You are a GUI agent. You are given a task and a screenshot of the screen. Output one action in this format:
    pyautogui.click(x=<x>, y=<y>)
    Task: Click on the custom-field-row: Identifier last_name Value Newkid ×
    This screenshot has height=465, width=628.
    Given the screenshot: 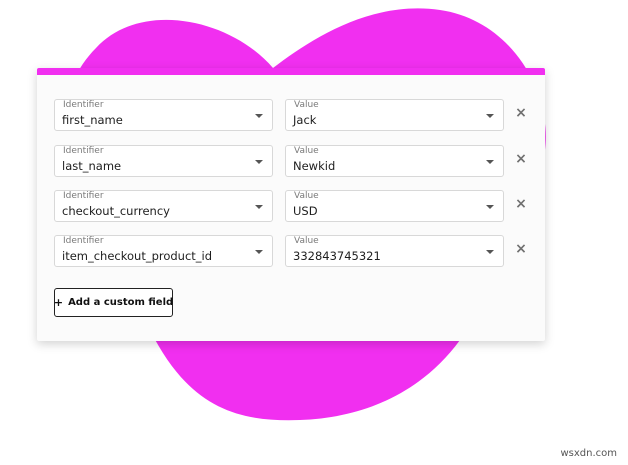 What is the action you would take?
    pyautogui.click(x=294, y=162)
    